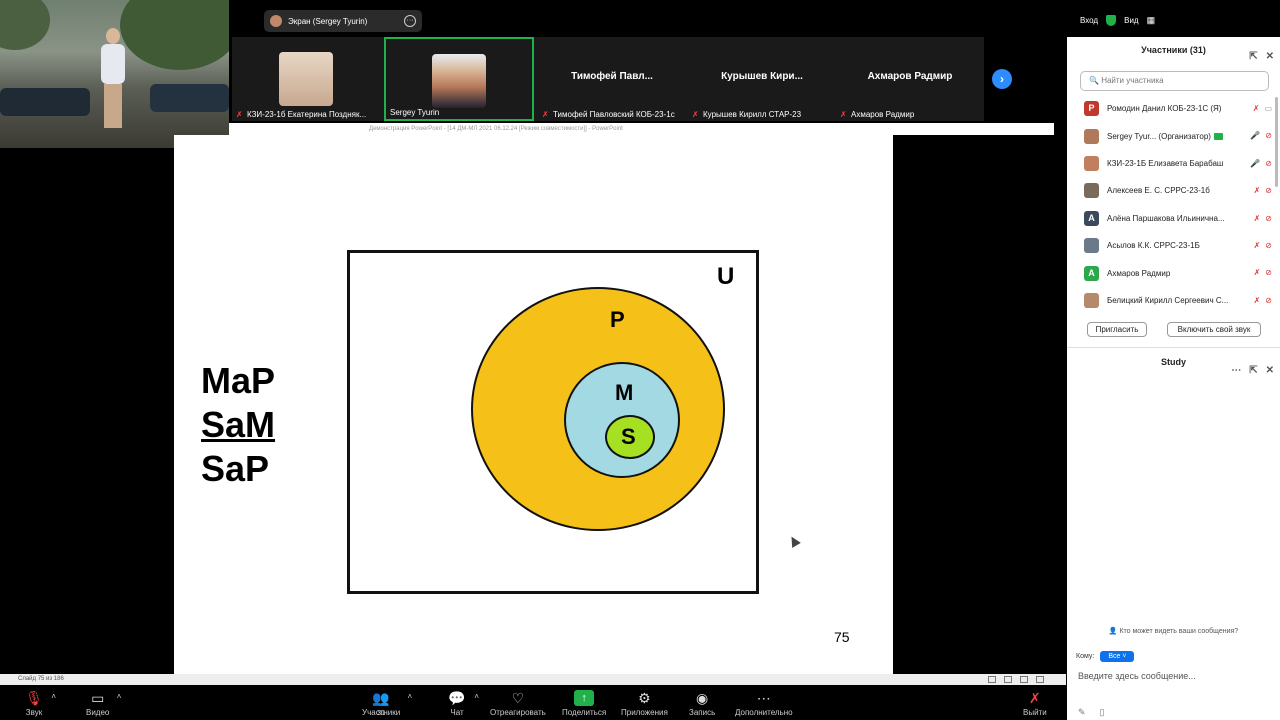 The width and height of the screenshot is (1280, 720). What do you see at coordinates (381, 703) in the screenshot?
I see `participants-icon: 👥31` at bounding box center [381, 703].